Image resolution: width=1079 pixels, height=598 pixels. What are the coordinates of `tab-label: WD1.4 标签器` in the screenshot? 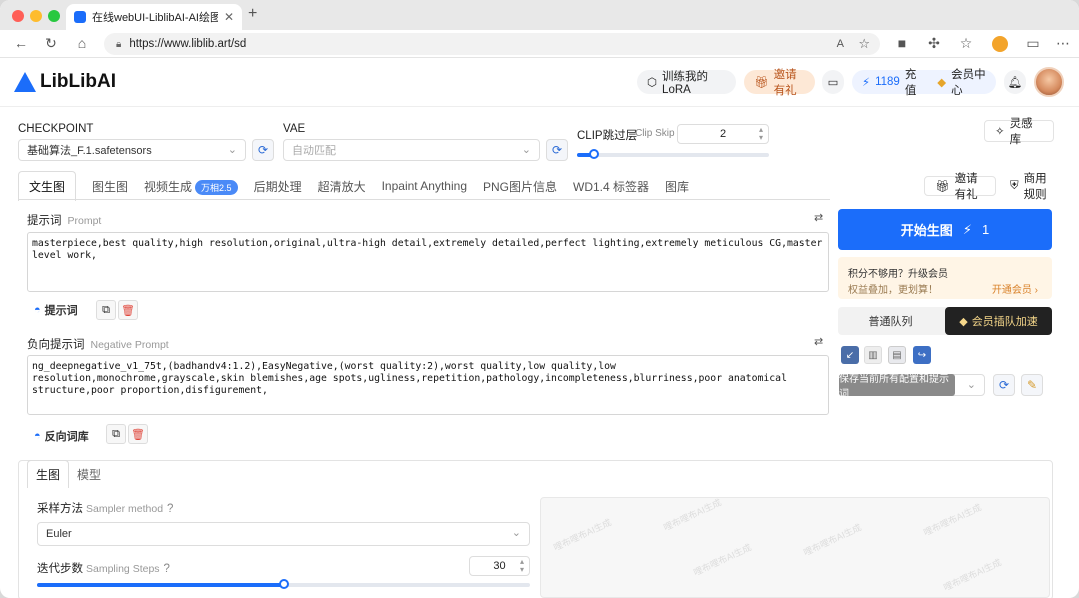 It's located at (611, 186).